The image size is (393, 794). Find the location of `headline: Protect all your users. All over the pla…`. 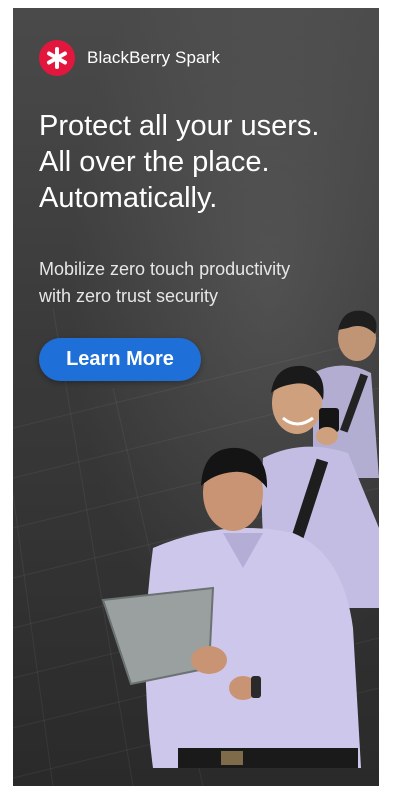

headline: Protect all your users. All over the pla… is located at coordinates (204, 162).